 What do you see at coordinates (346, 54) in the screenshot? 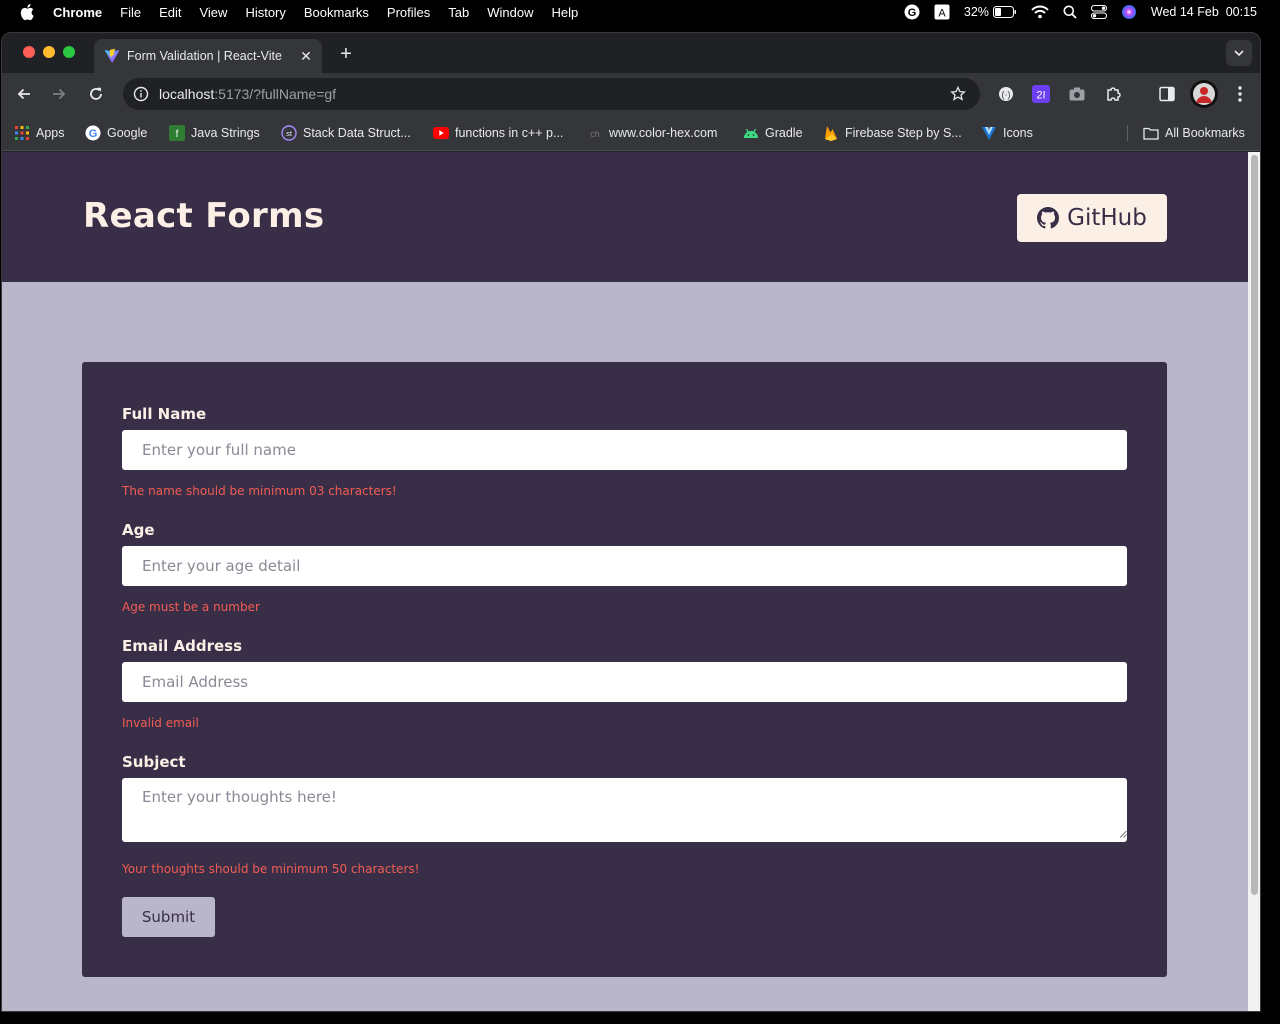
I see `new-tab-plus-icon: +` at bounding box center [346, 54].